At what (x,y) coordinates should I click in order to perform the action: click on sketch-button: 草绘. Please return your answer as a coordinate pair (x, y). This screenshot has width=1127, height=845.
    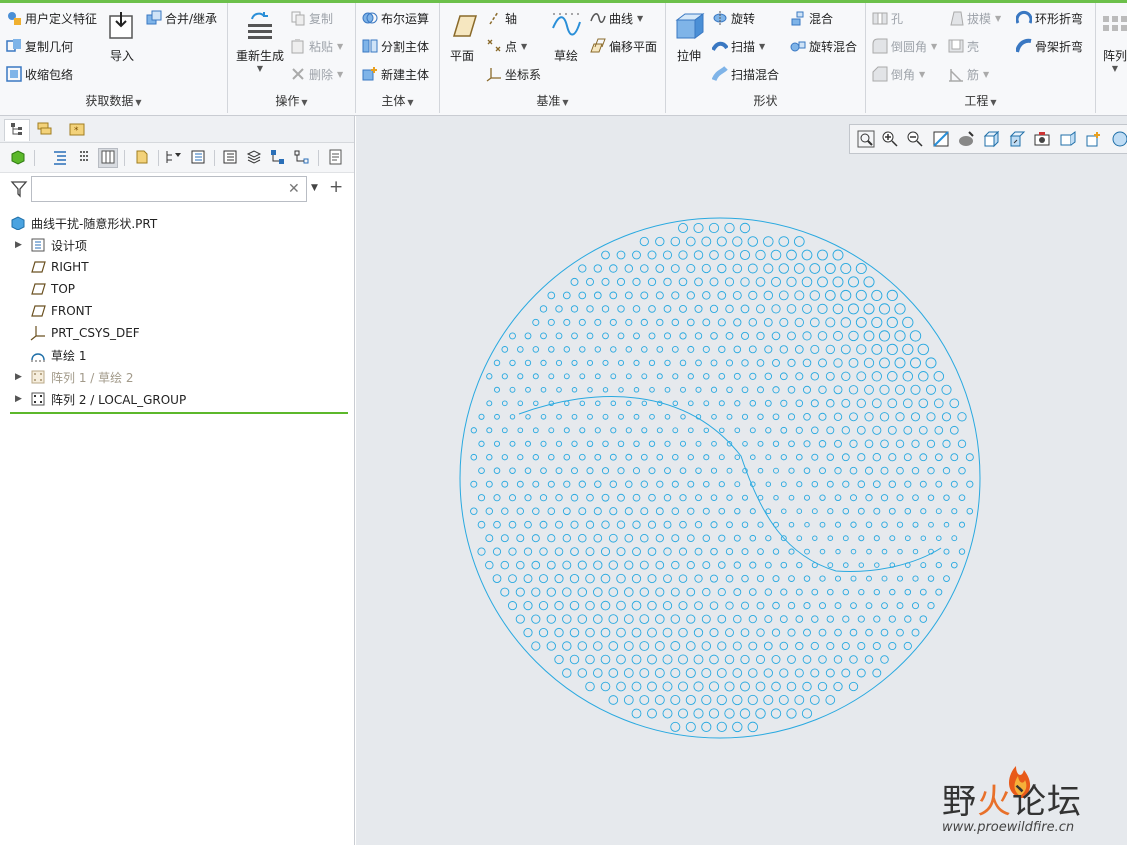
    Looking at the image, I should click on (566, 36).